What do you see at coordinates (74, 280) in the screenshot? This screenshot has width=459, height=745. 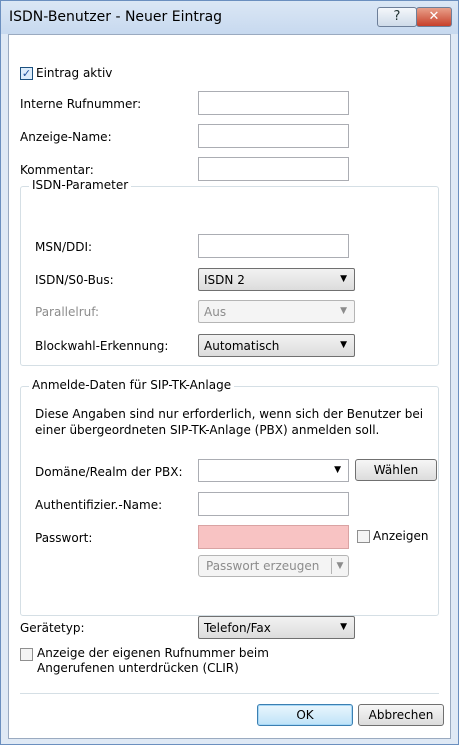 I see `isdn-bus-label: ISDN/S0-Bus:` at bounding box center [74, 280].